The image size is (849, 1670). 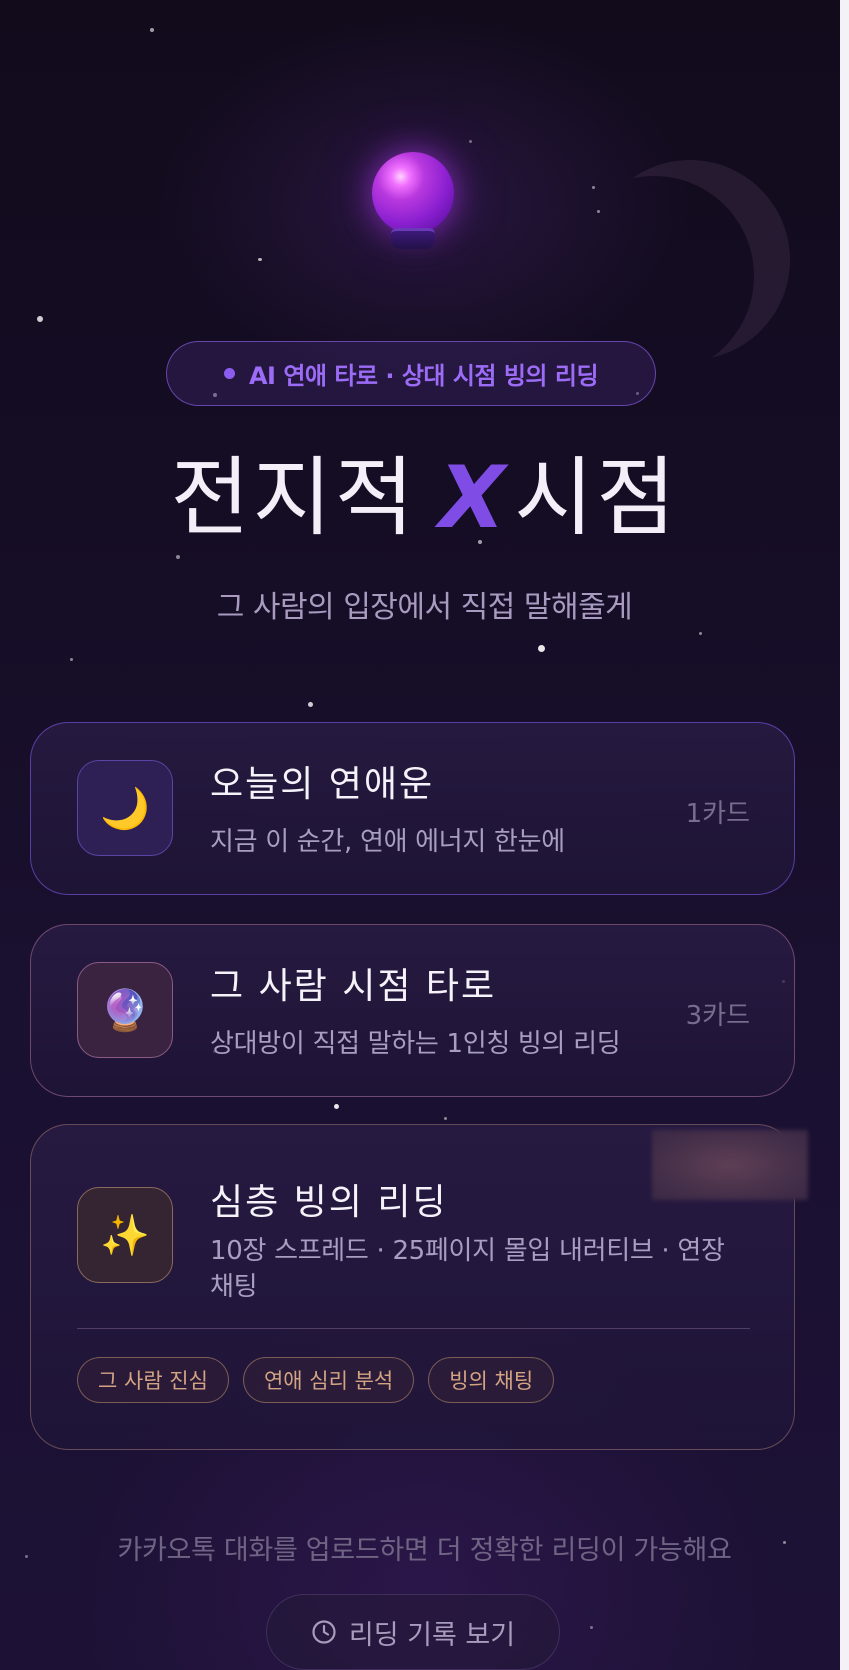 What do you see at coordinates (424, 1550) in the screenshot?
I see `upload-hint: 카카오톡 대화를 업로드하면 더 정확한 리딩이 가능해요` at bounding box center [424, 1550].